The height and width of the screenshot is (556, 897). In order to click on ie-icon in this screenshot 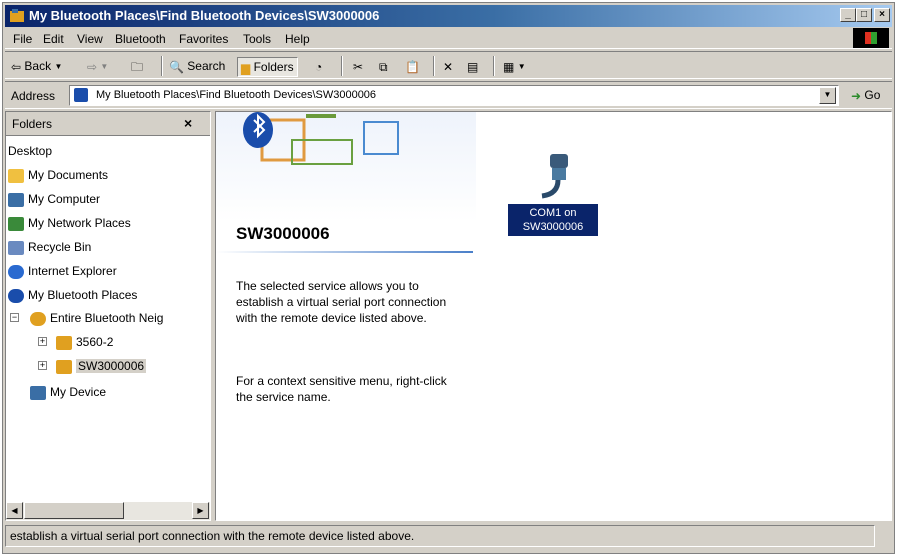, I will do `click(16, 271)`.